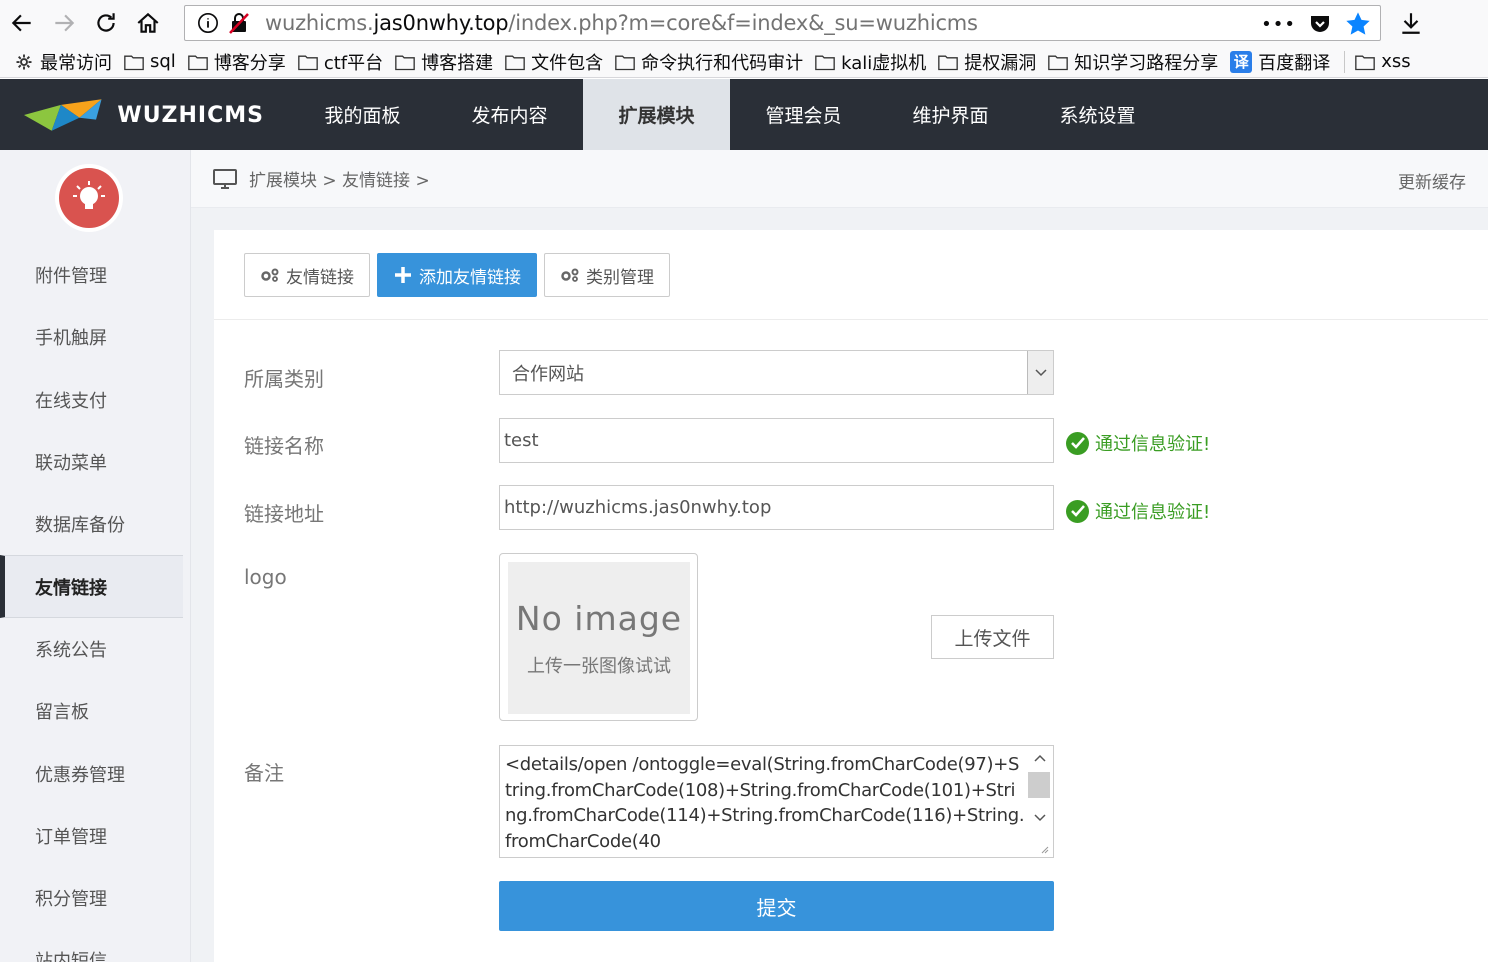 This screenshot has width=1488, height=962. Describe the element at coordinates (225, 178) in the screenshot. I see `monitor-icon` at that location.